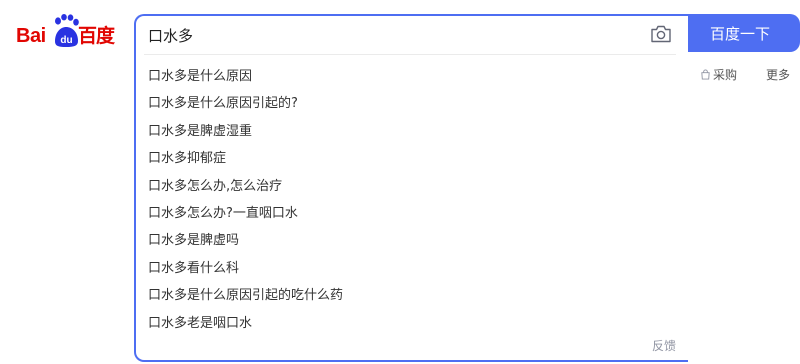 The height and width of the screenshot is (364, 800). Describe the element at coordinates (705, 74) in the screenshot. I see `shopping-bag-icon` at that location.